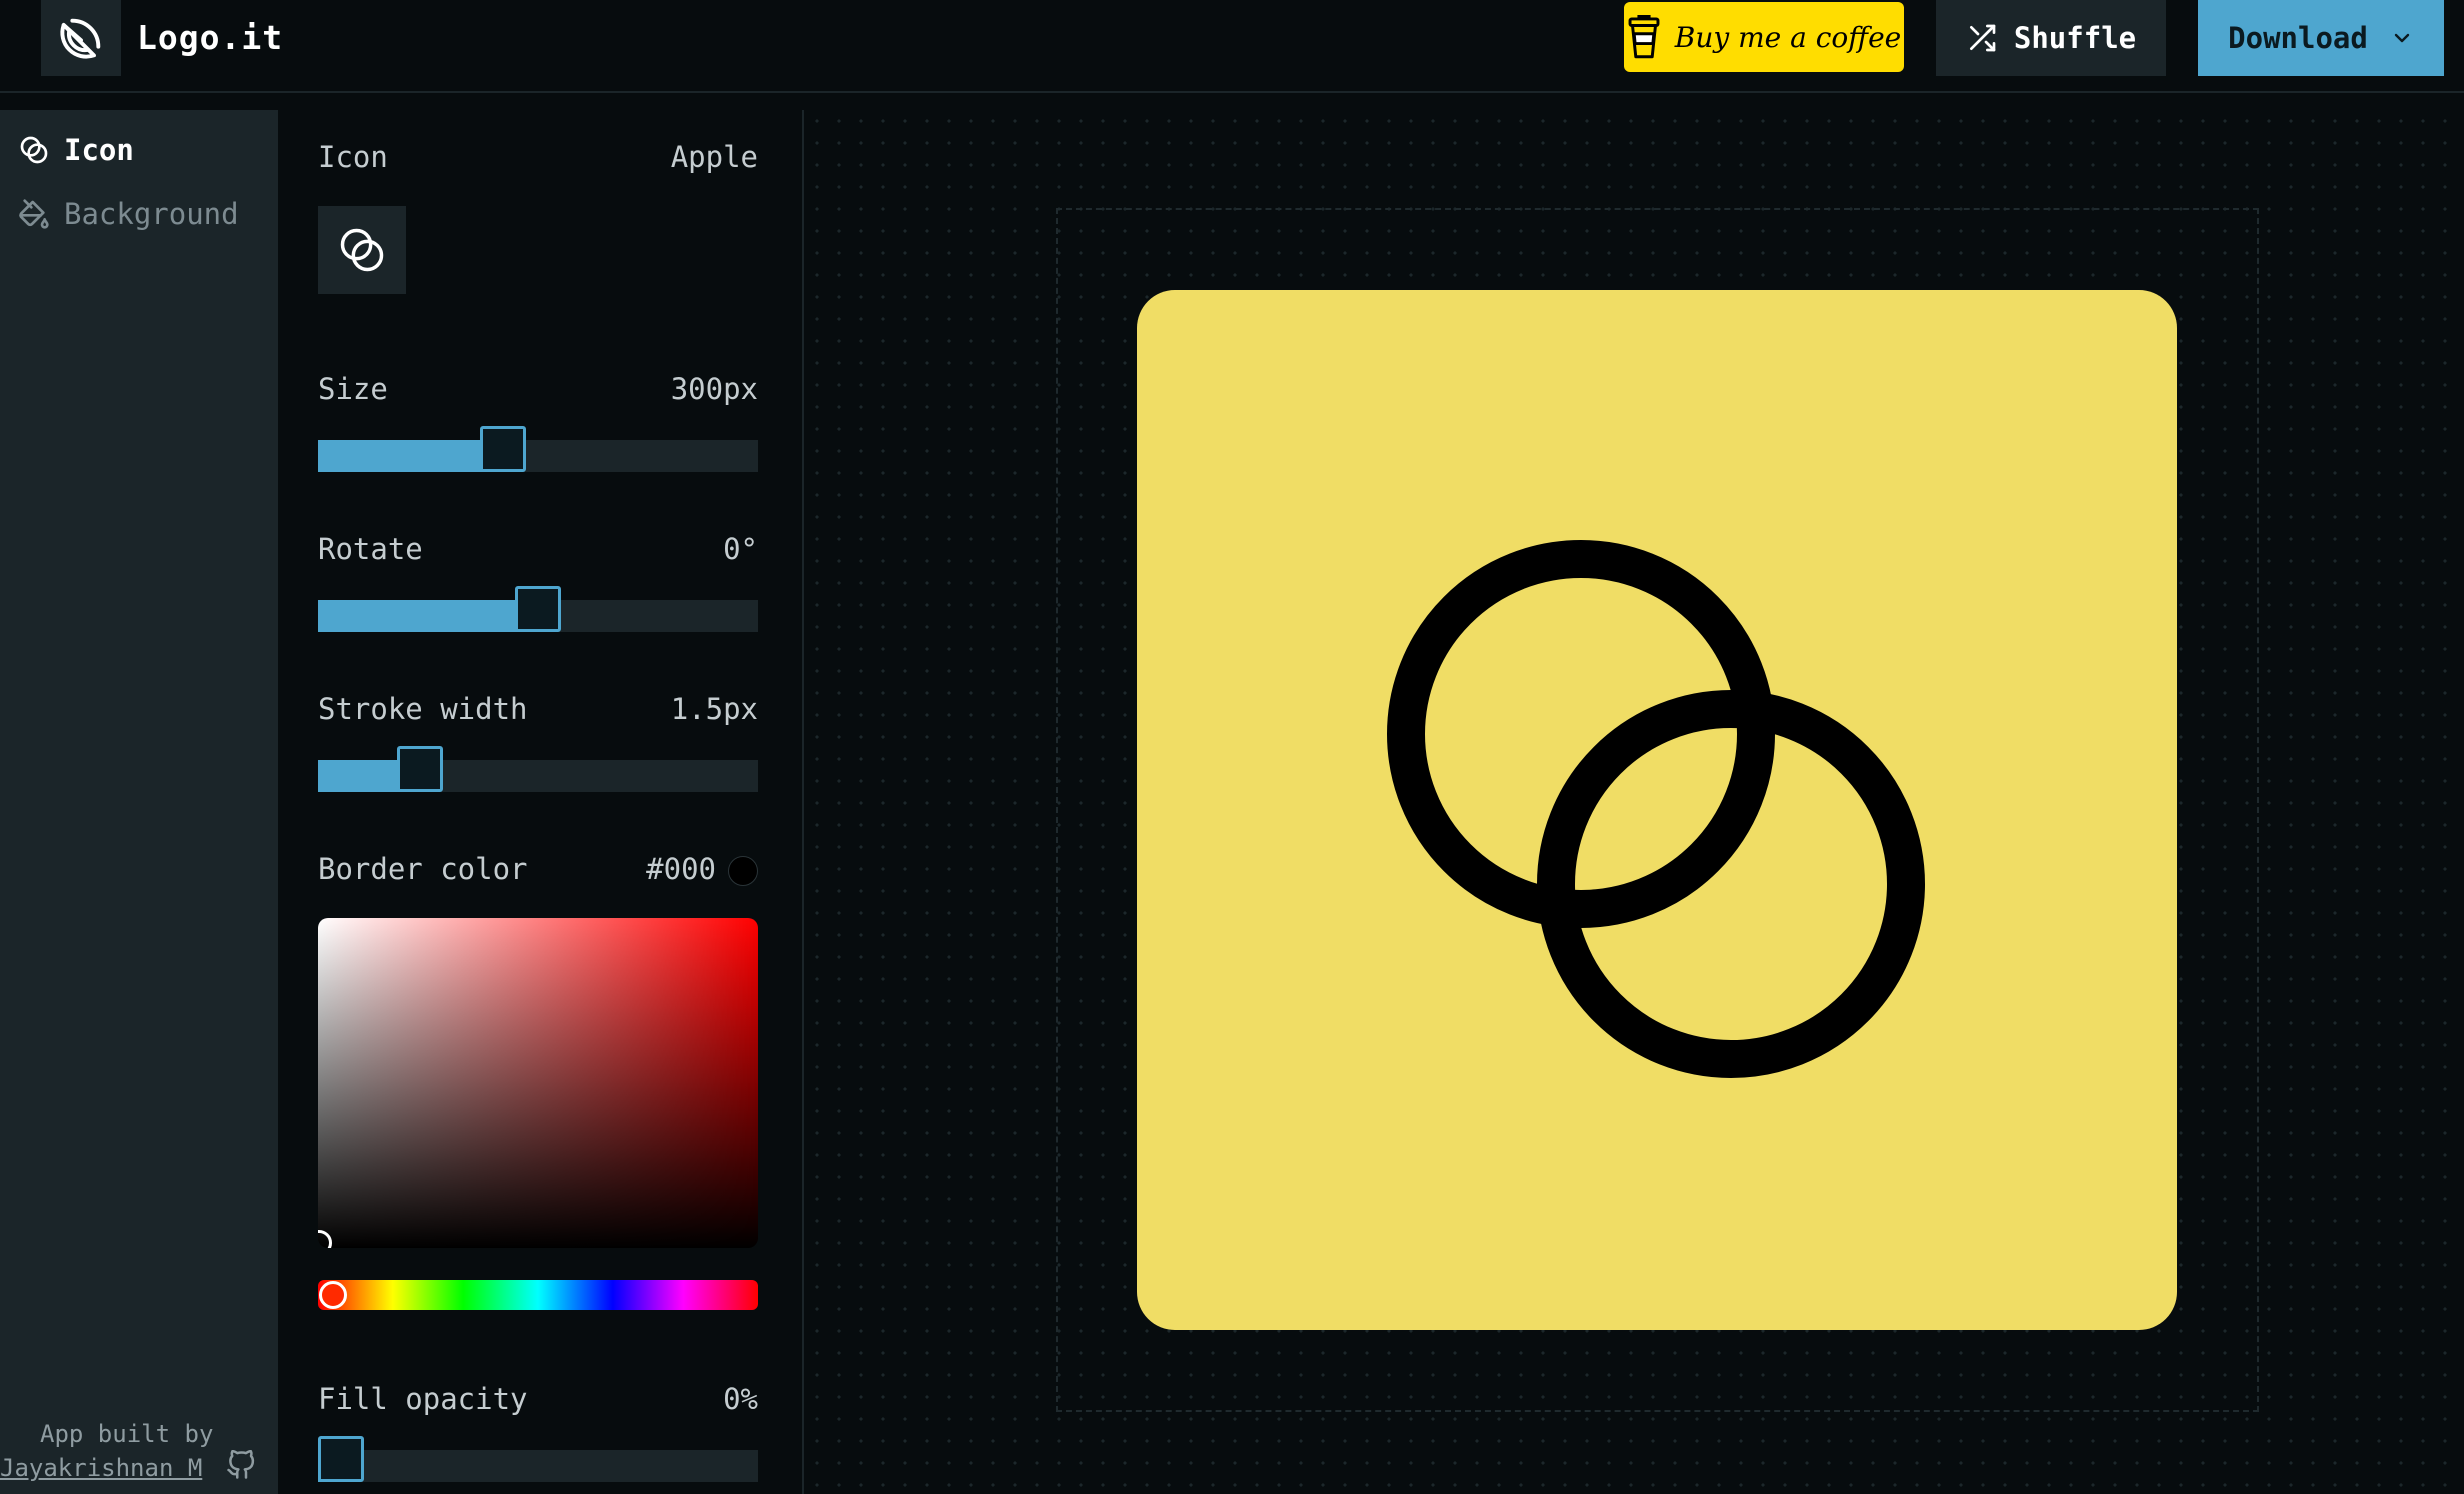  I want to click on sidebar-item-background: Background, so click(128, 214).